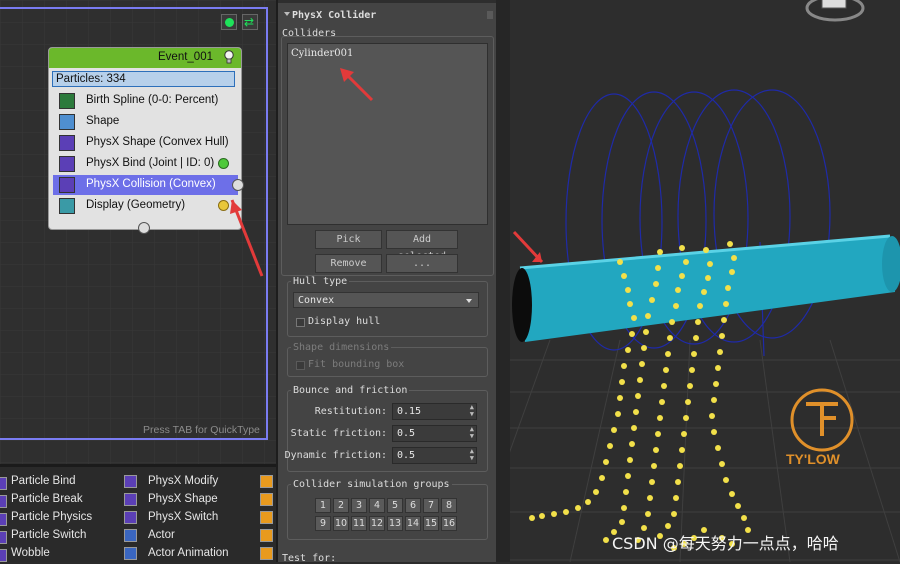  Describe the element at coordinates (144, 228) in the screenshot. I see `event-input-port` at that location.